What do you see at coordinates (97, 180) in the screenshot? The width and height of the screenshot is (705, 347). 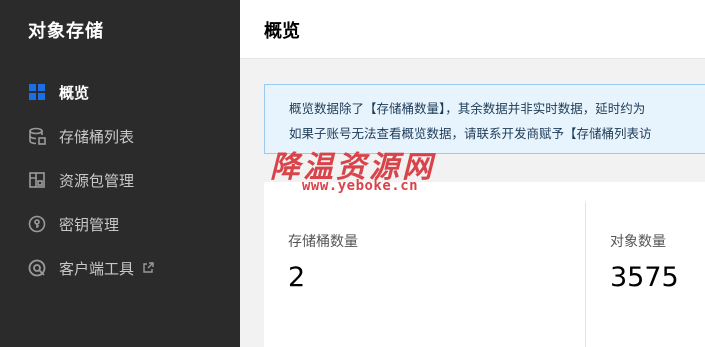 I see `sidebar-item-label: 资源包管理` at bounding box center [97, 180].